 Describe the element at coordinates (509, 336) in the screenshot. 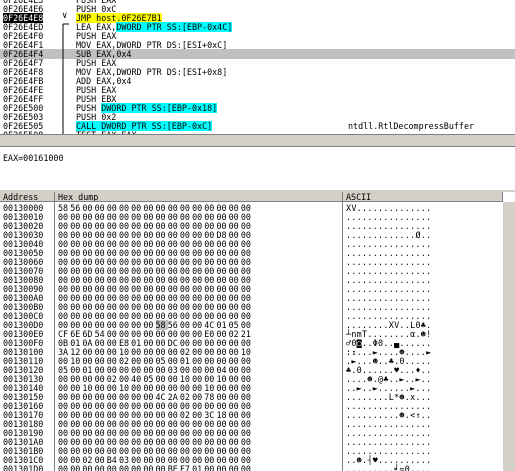

I see `dump-scrollbar` at that location.